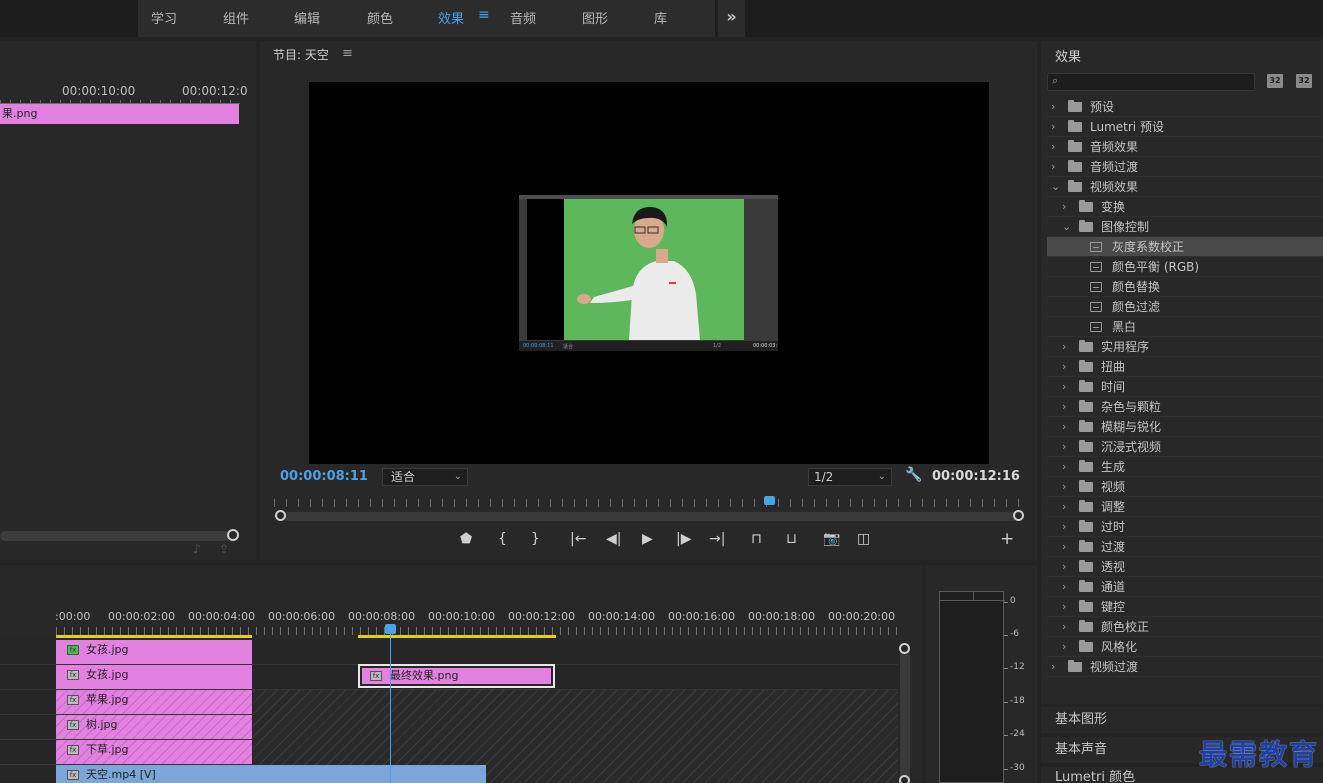 Image resolution: width=1323 pixels, height=783 pixels. Describe the element at coordinates (1185, 167) in the screenshot. I see `effects-tree-item: › 音频过渡` at that location.